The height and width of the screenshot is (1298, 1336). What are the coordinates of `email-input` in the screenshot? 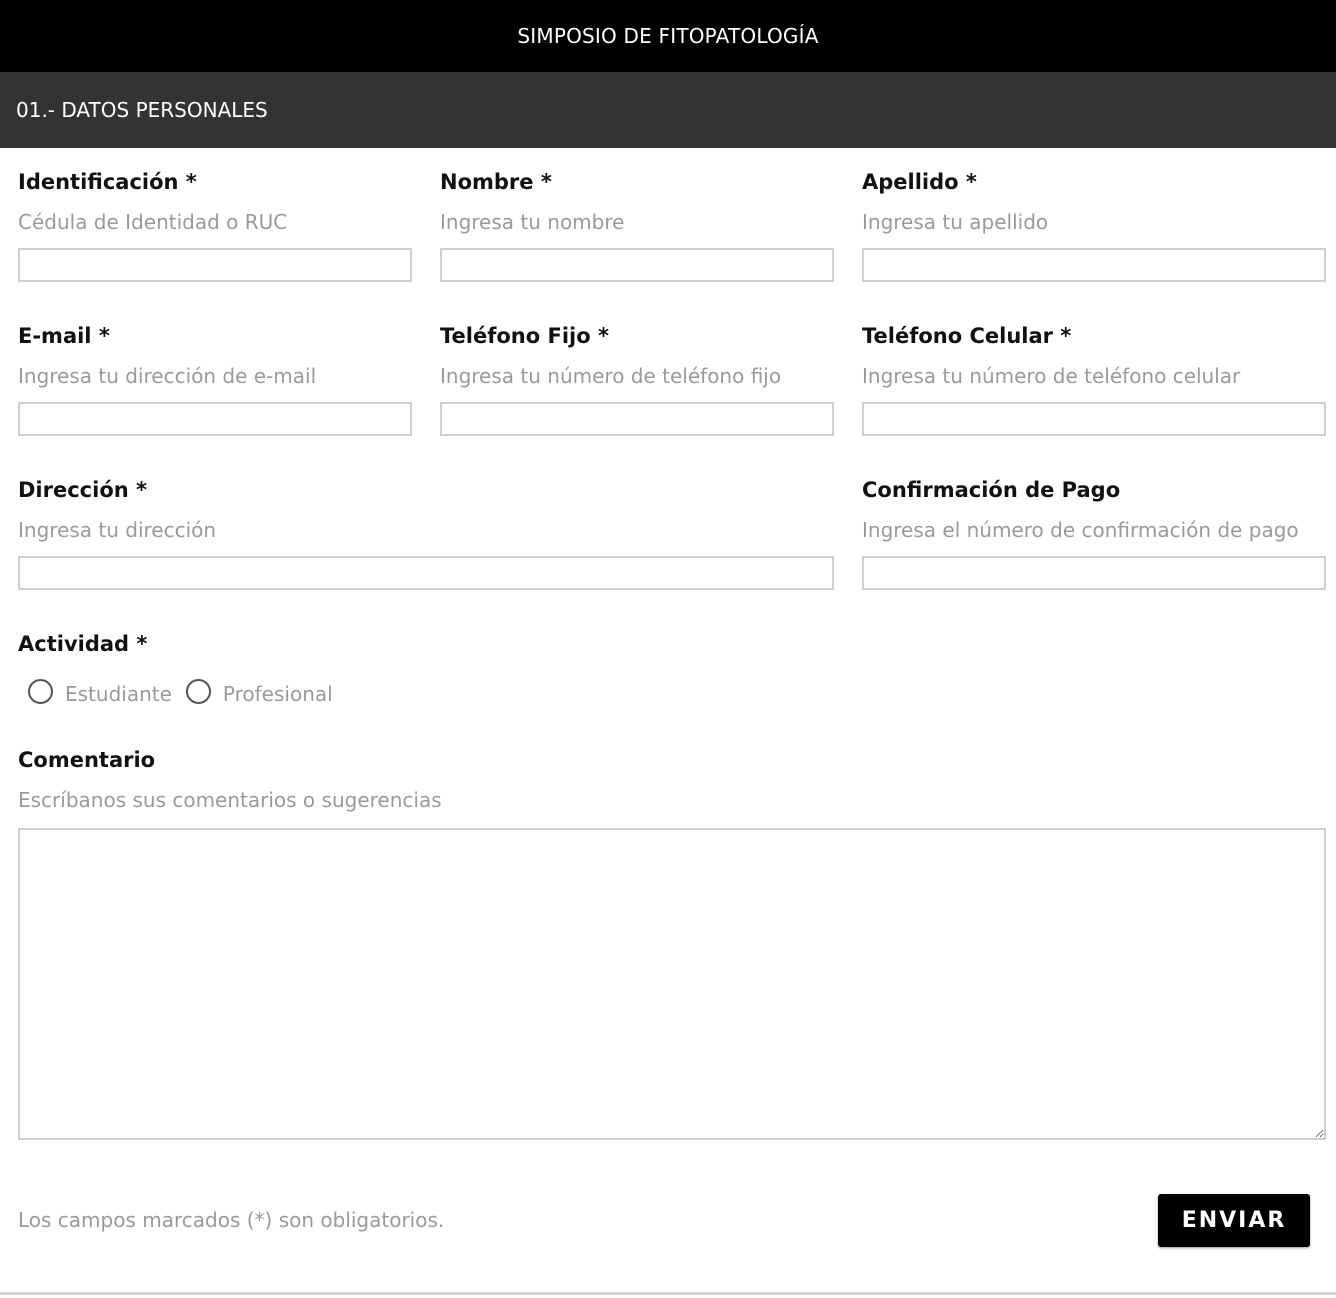 It's located at (215, 419).